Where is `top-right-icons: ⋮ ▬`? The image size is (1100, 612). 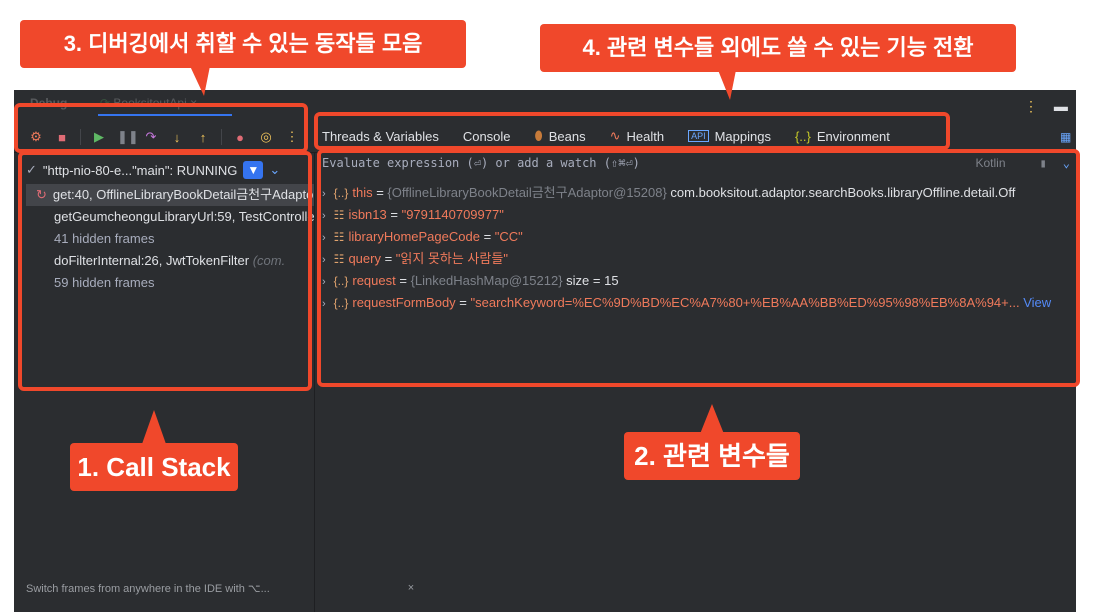
top-right-icons: ⋮ ▬ is located at coordinates (1046, 106).